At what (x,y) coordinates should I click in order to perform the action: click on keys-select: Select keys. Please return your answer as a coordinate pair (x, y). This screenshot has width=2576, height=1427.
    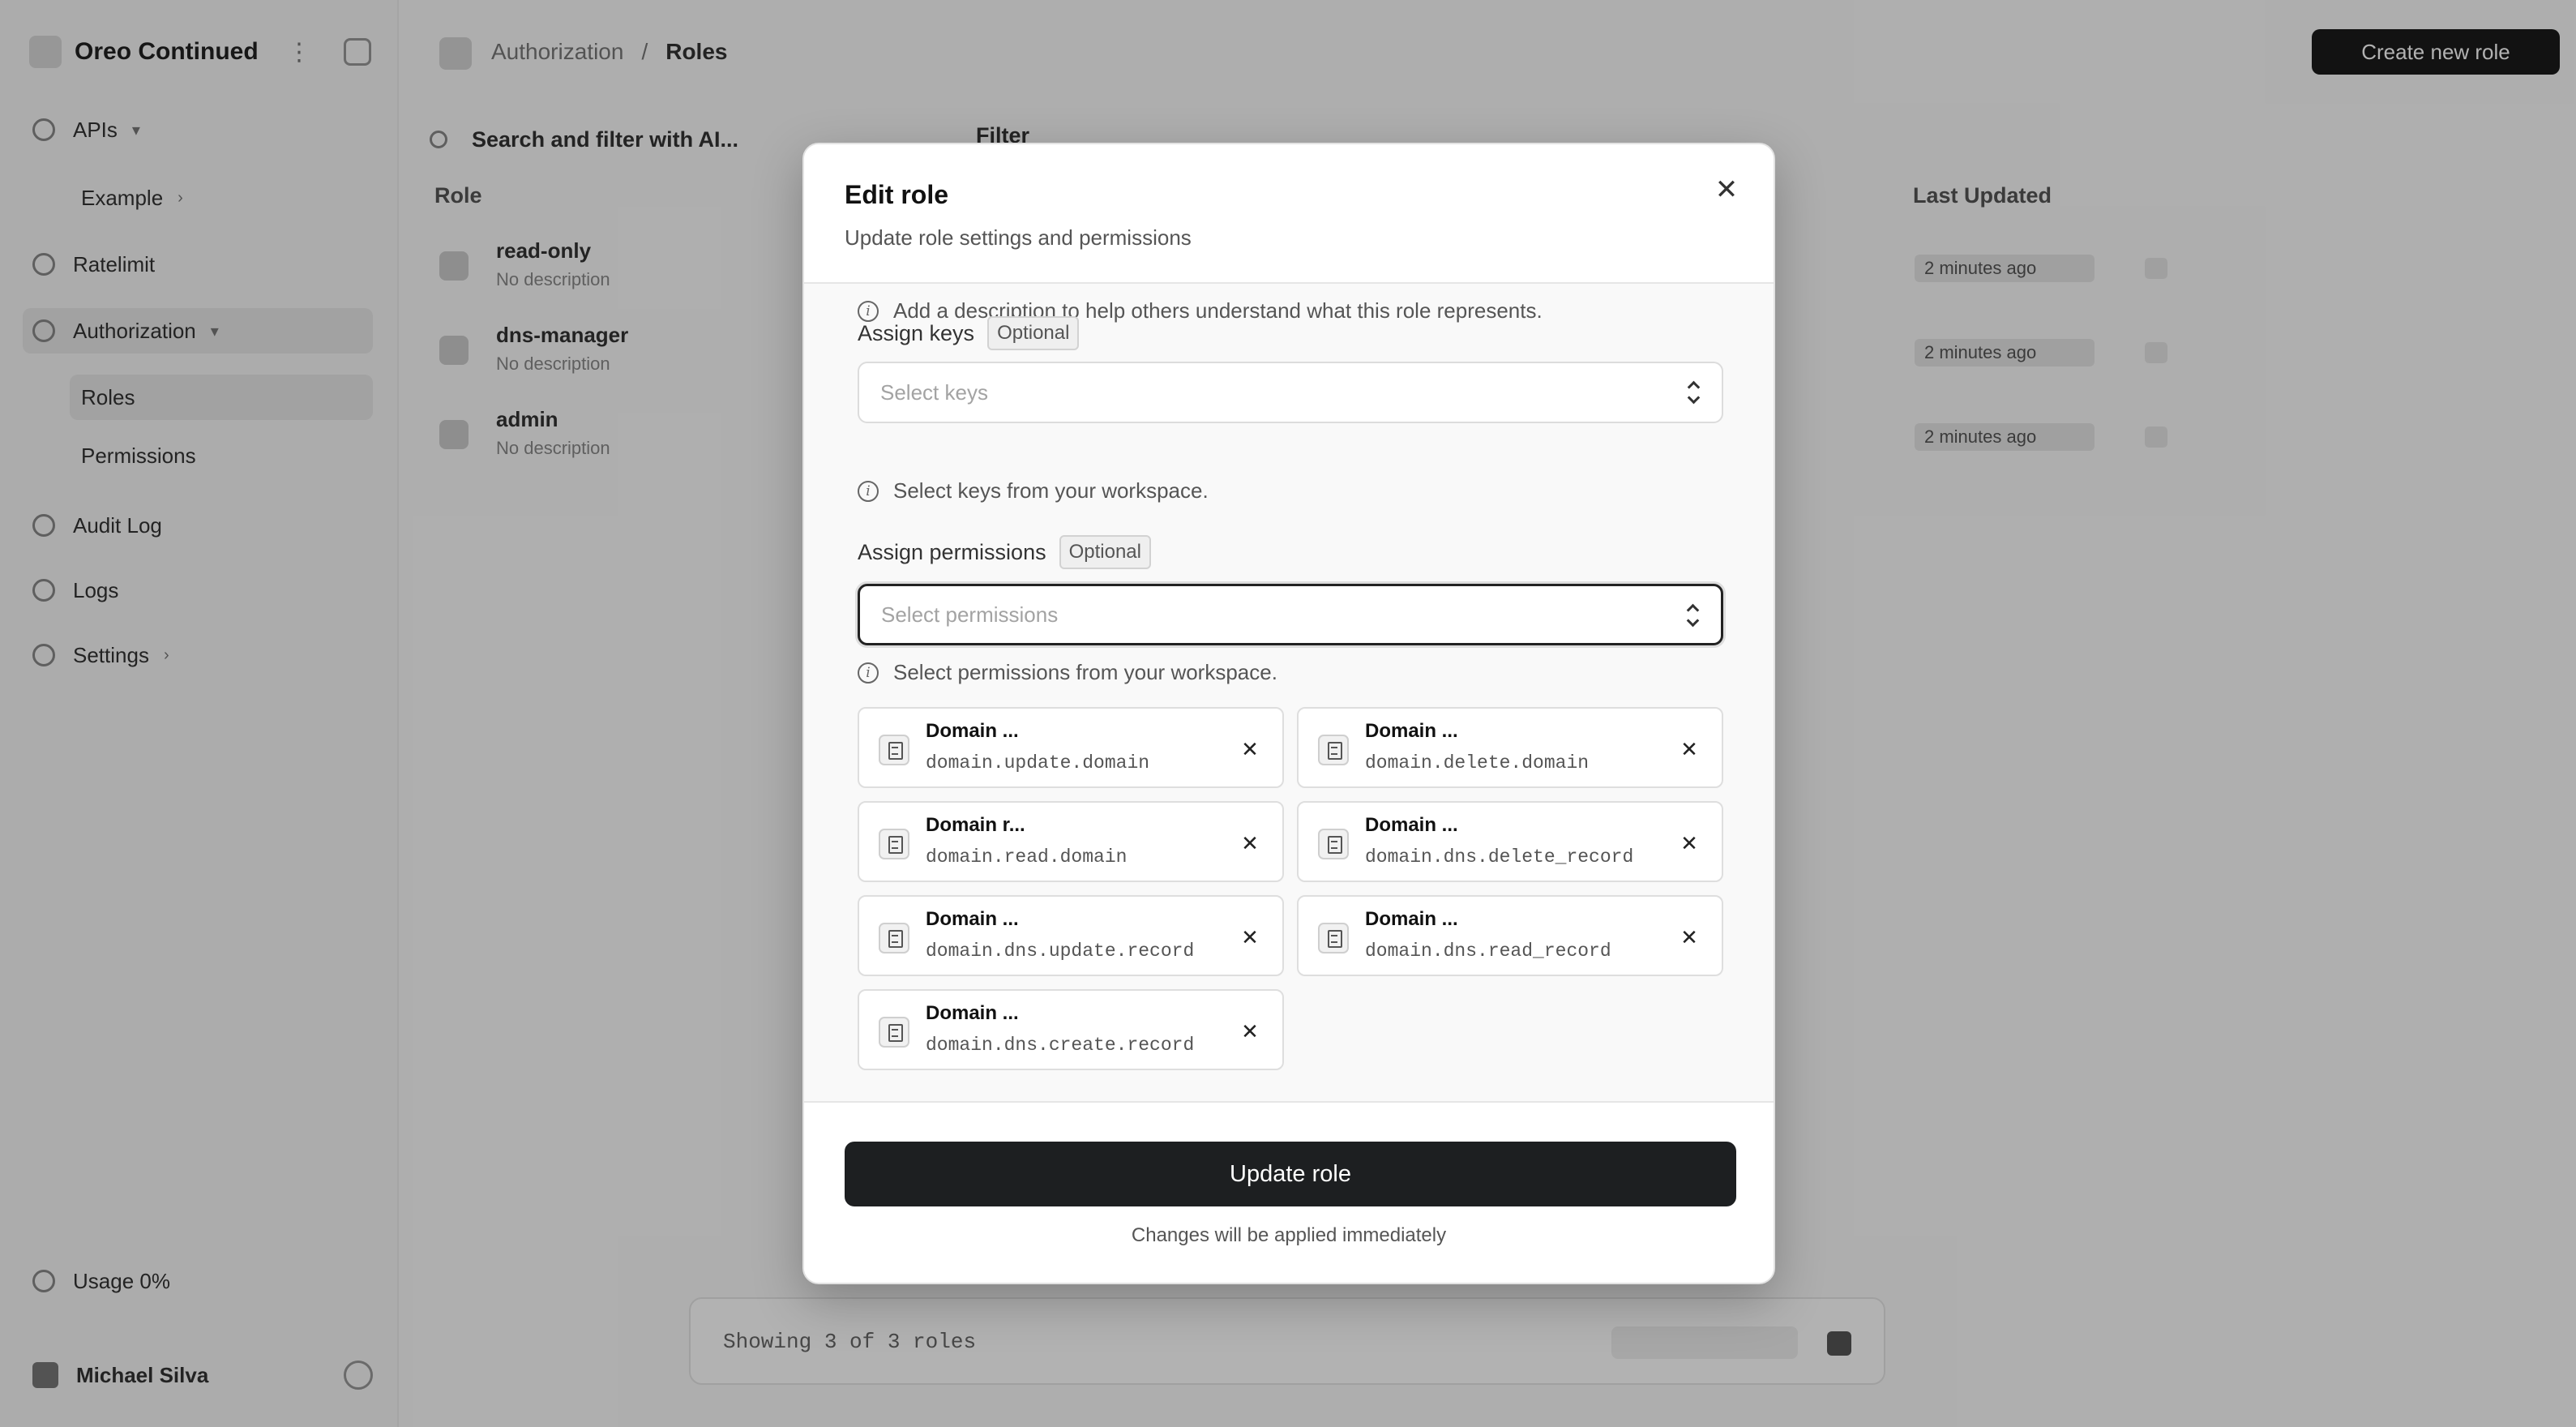
    Looking at the image, I should click on (1290, 392).